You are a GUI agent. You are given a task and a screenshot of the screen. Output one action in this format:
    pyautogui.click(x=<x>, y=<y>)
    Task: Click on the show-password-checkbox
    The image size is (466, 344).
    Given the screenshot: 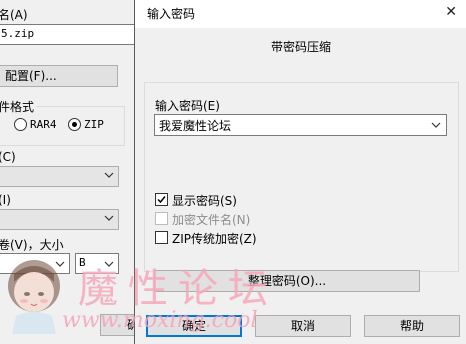 What is the action you would take?
    pyautogui.click(x=161, y=199)
    